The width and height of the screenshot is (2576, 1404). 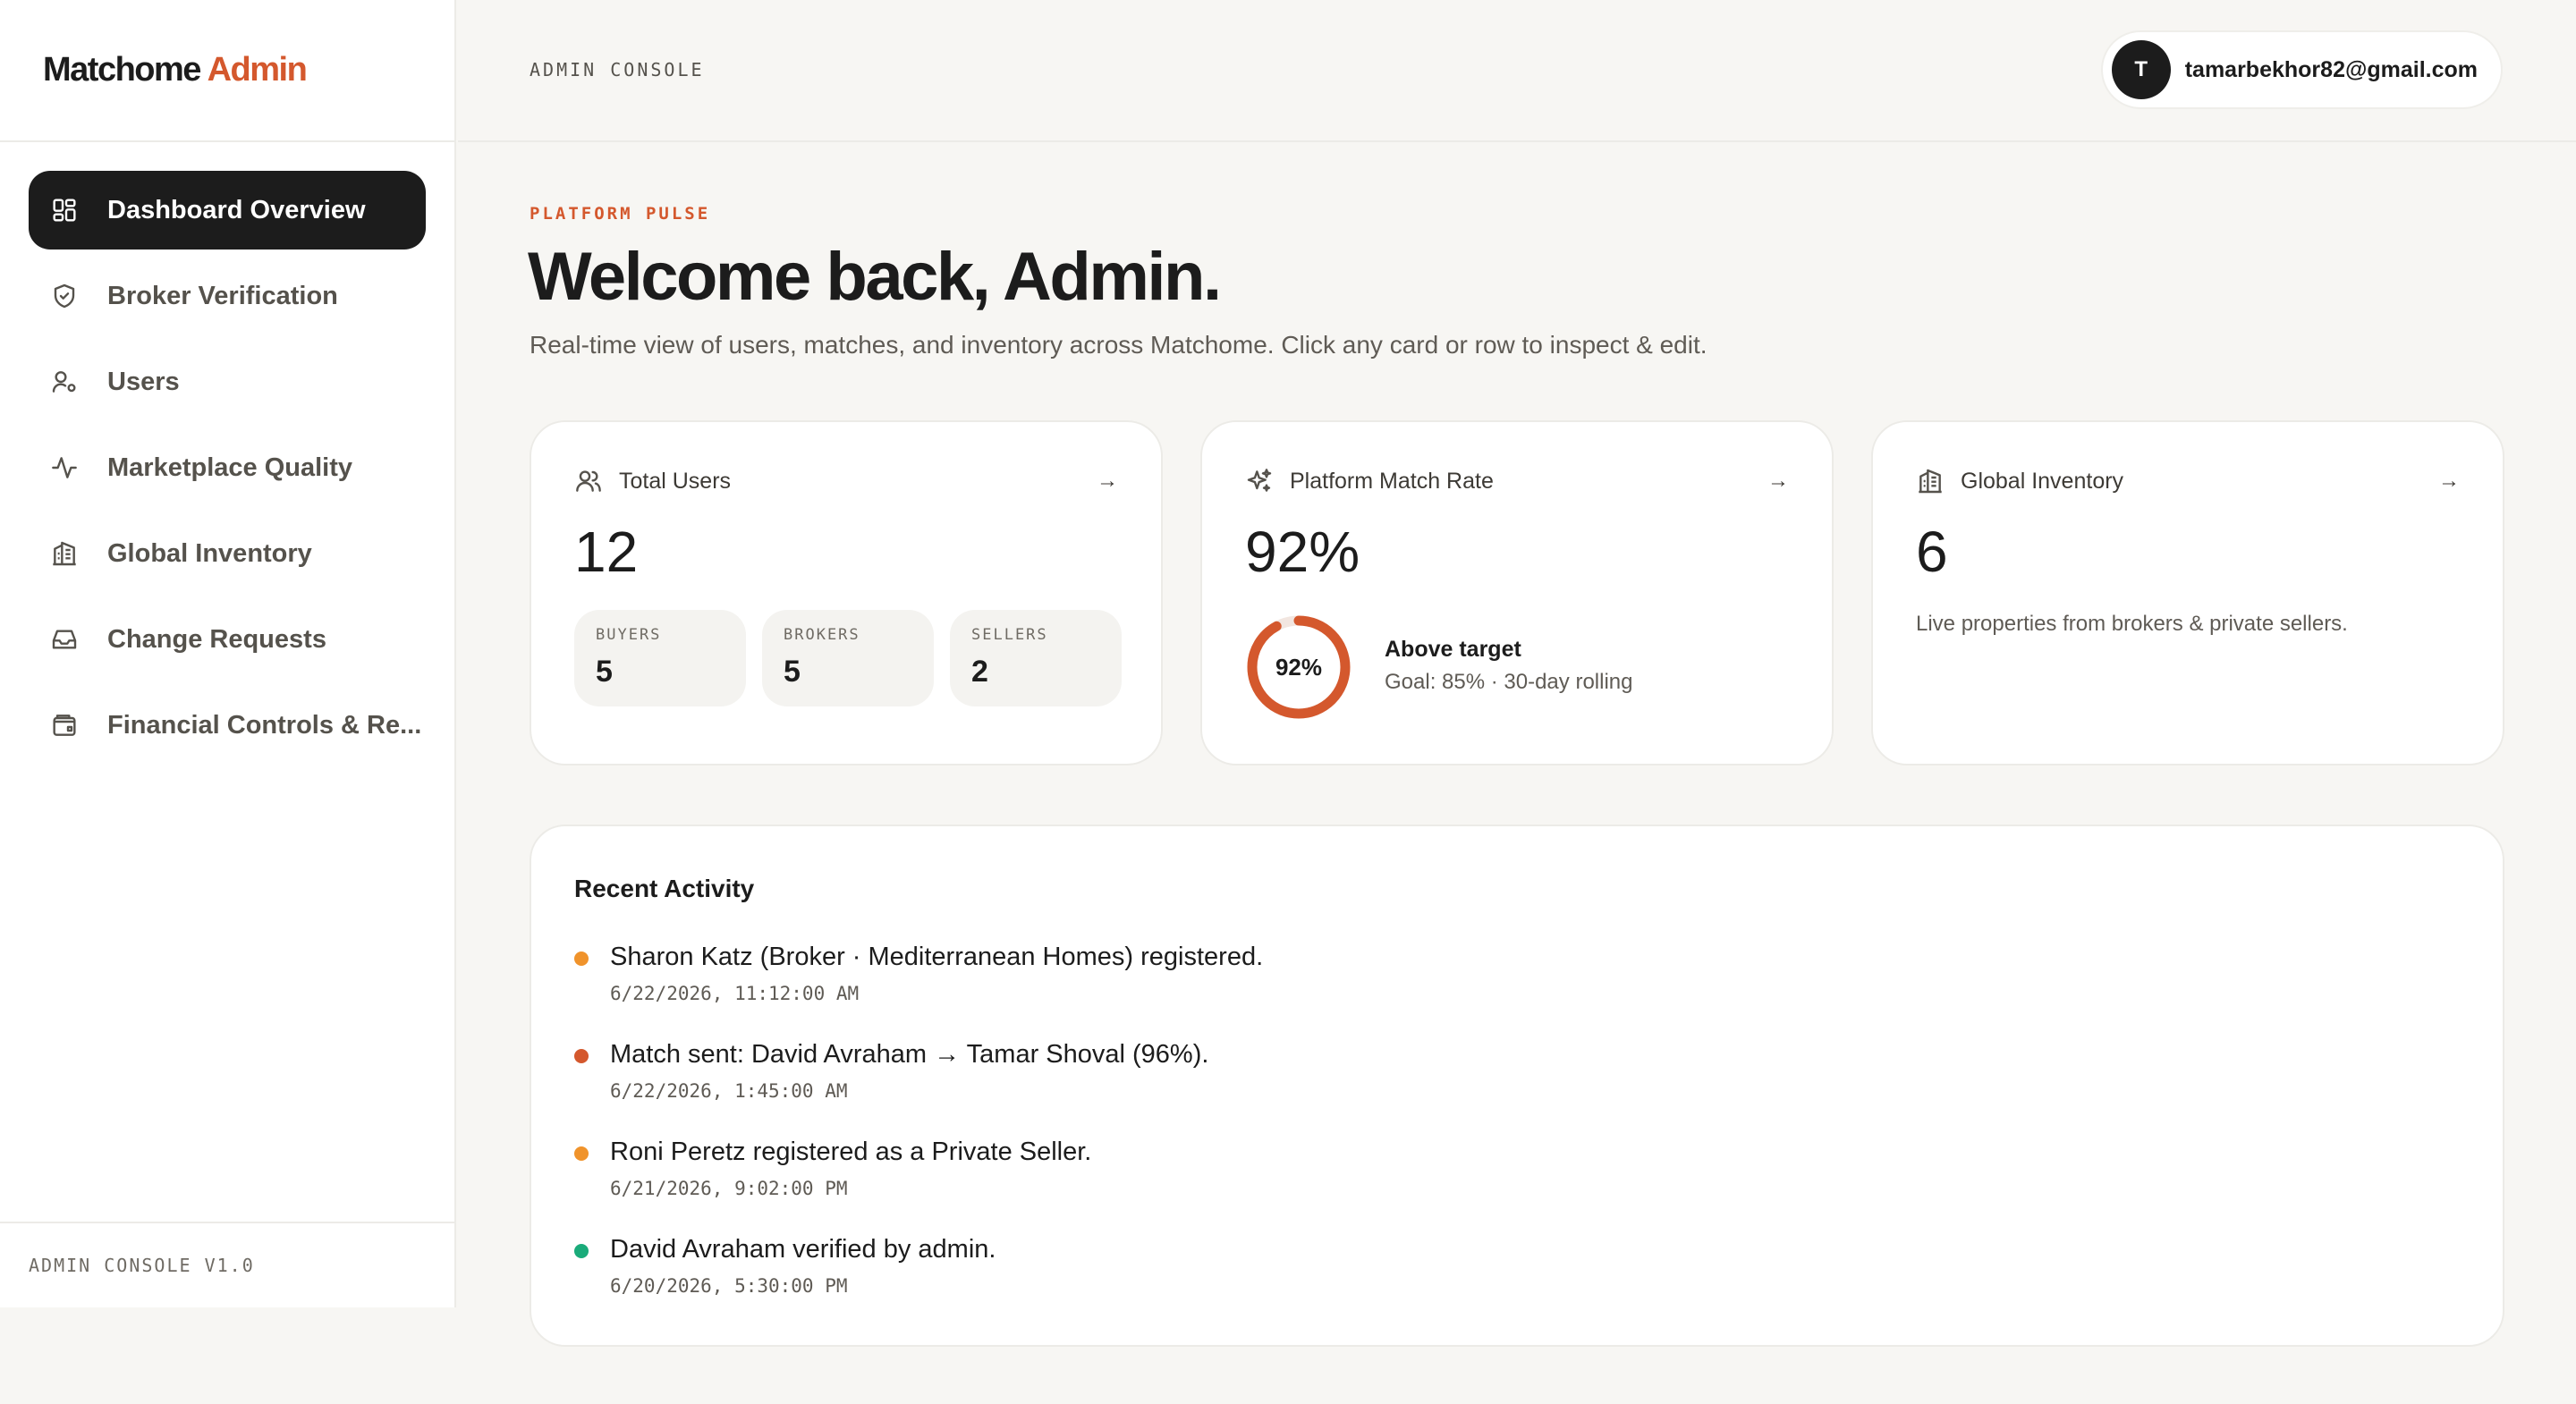 What do you see at coordinates (64, 725) in the screenshot?
I see `wallet-icon` at bounding box center [64, 725].